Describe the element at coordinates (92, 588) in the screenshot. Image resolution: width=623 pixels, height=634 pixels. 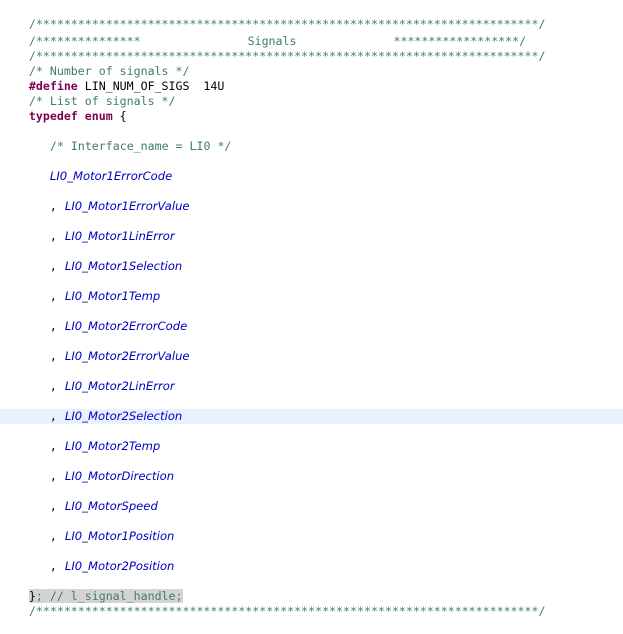
I see `closing-line: }; // l_signal_handle;` at that location.